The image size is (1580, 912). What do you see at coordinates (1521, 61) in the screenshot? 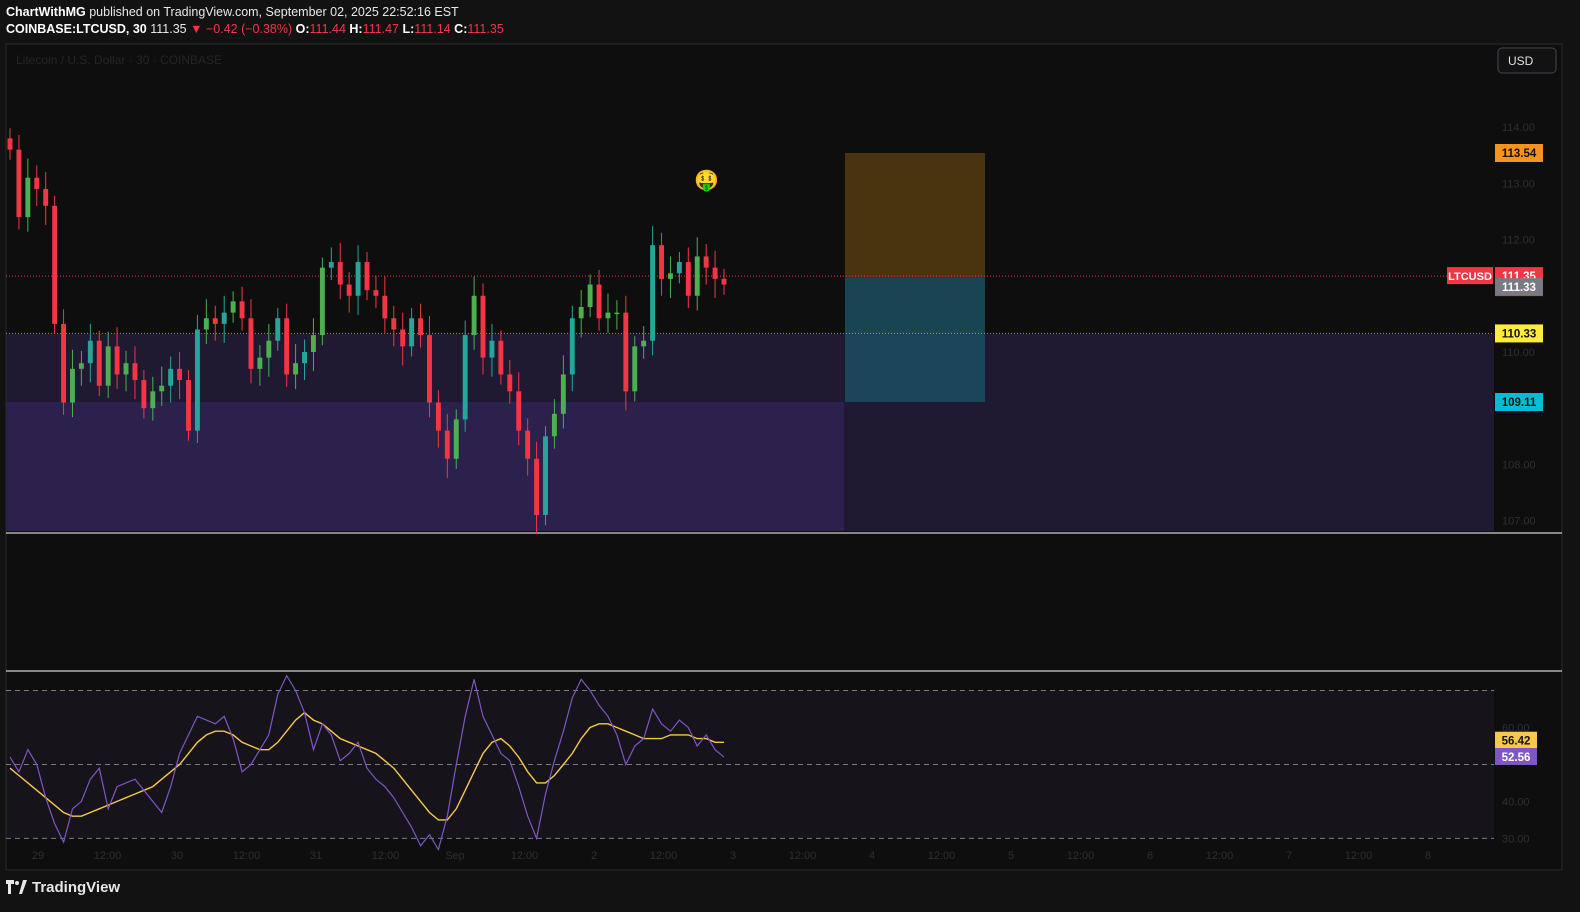
I see `currency-button-label: USD` at bounding box center [1521, 61].